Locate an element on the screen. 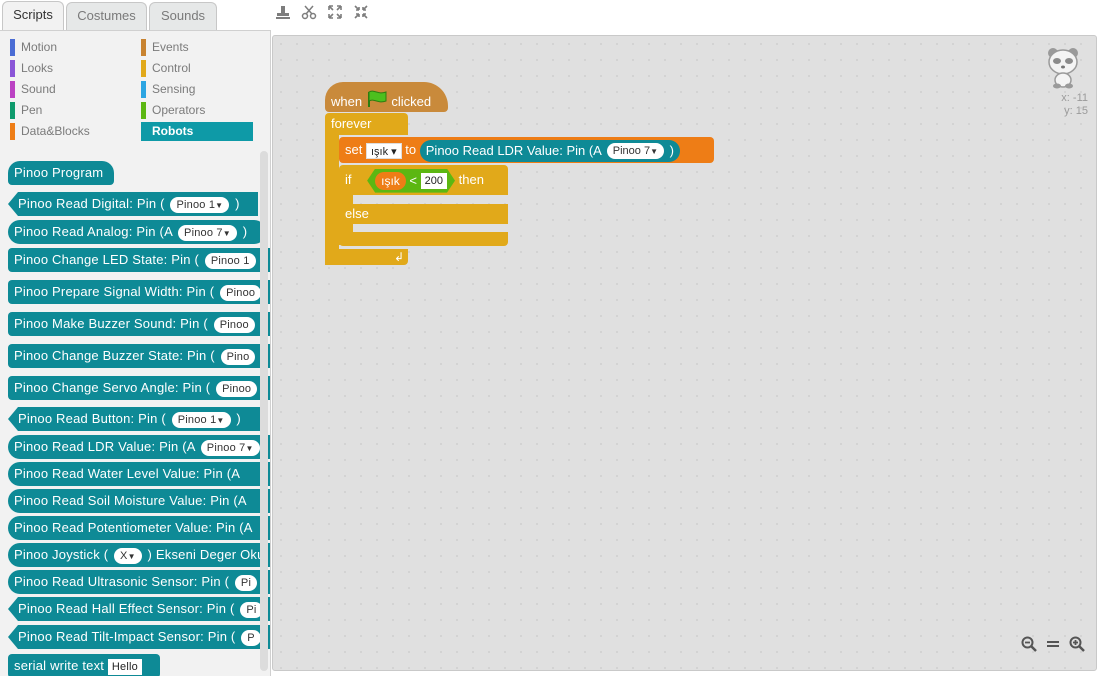 This screenshot has height=676, width=1104. text-input: Hello is located at coordinates (124, 666).